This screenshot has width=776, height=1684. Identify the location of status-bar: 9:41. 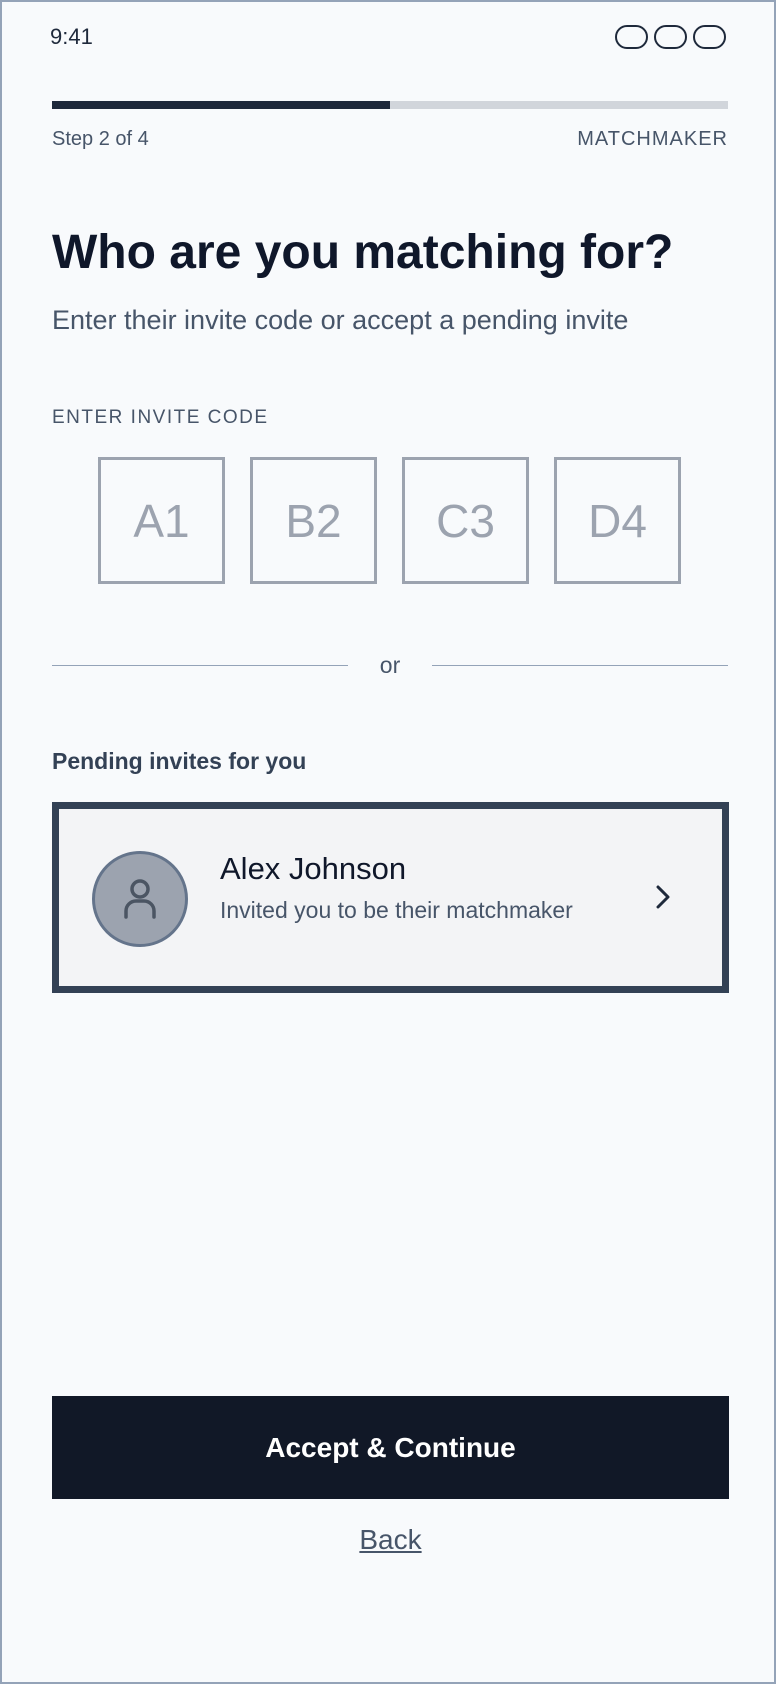
(388, 37).